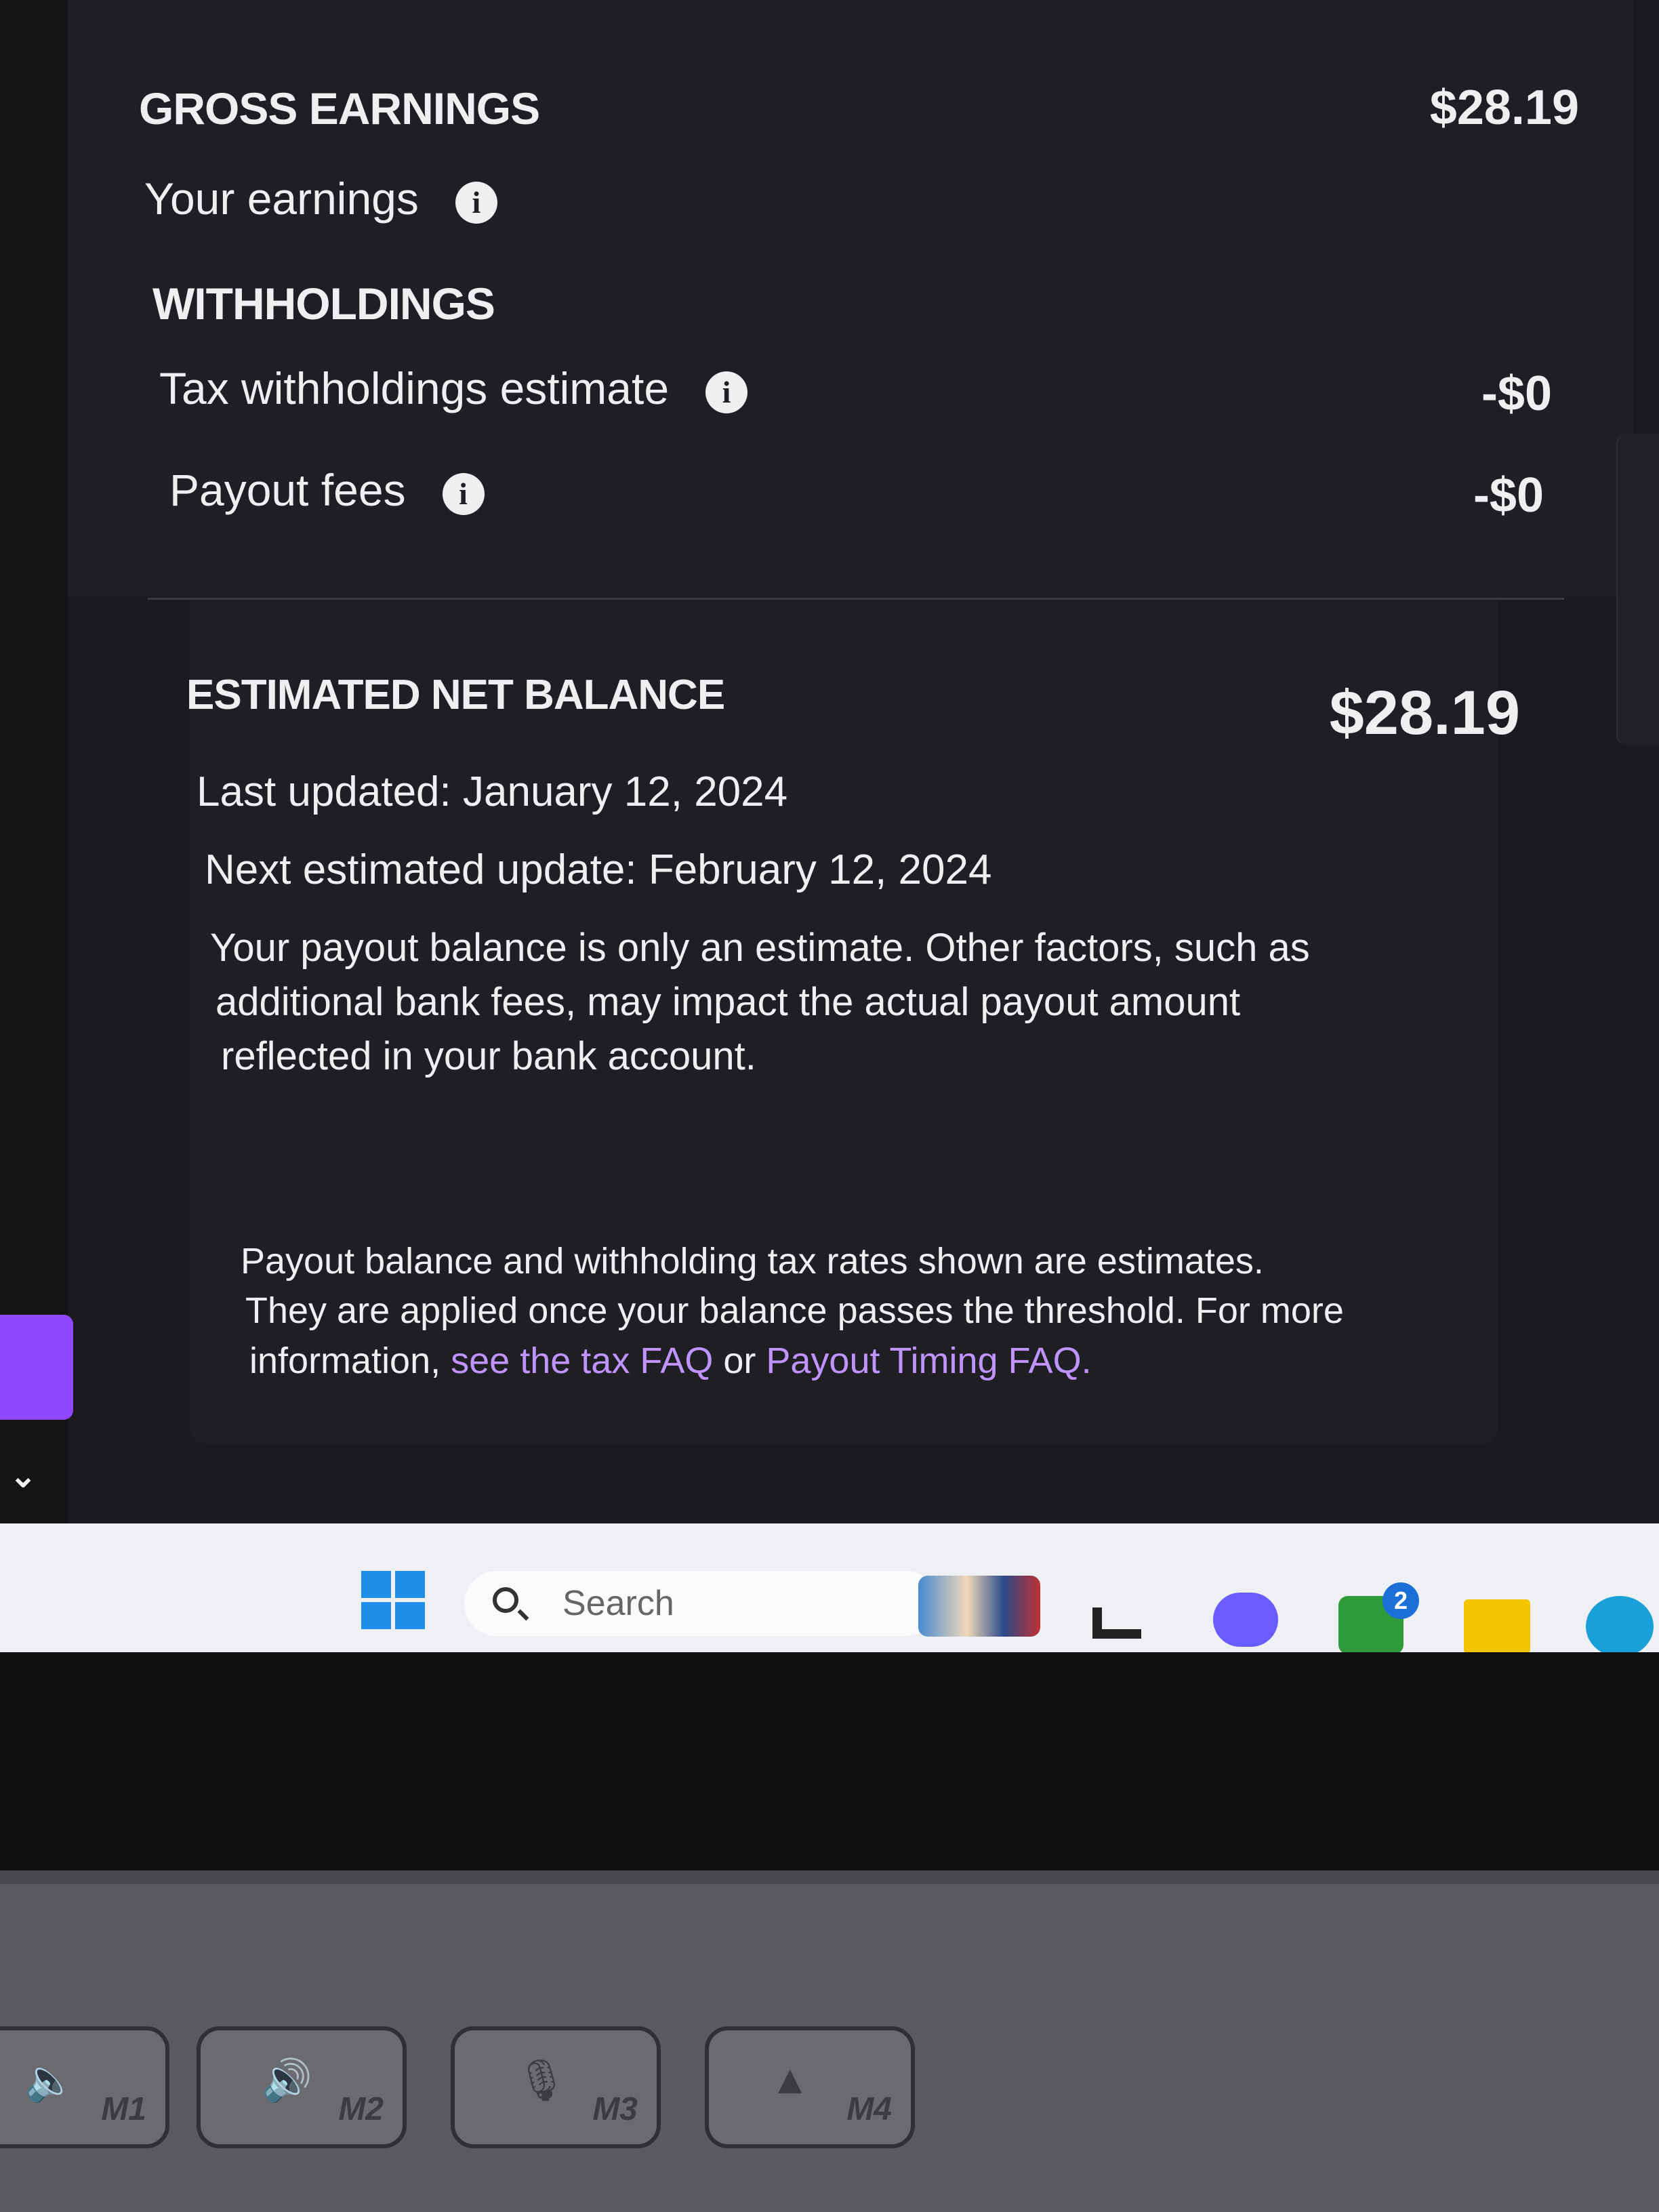 The image size is (1659, 2212). I want to click on payout-fees-row: Payout fees i, so click(327, 490).